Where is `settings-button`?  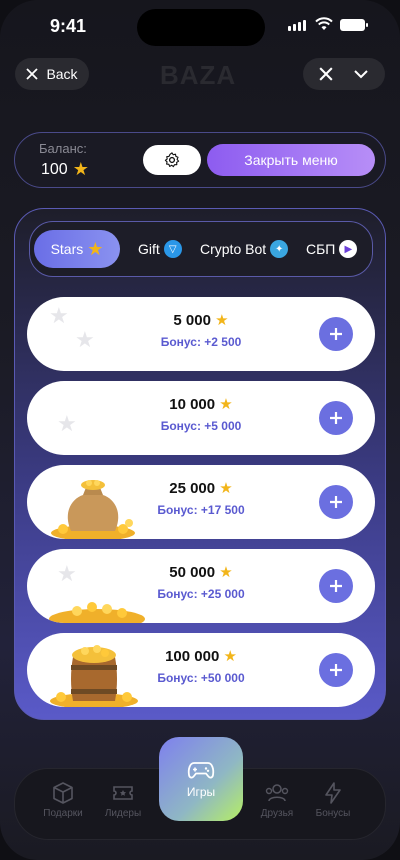
settings-button is located at coordinates (172, 160).